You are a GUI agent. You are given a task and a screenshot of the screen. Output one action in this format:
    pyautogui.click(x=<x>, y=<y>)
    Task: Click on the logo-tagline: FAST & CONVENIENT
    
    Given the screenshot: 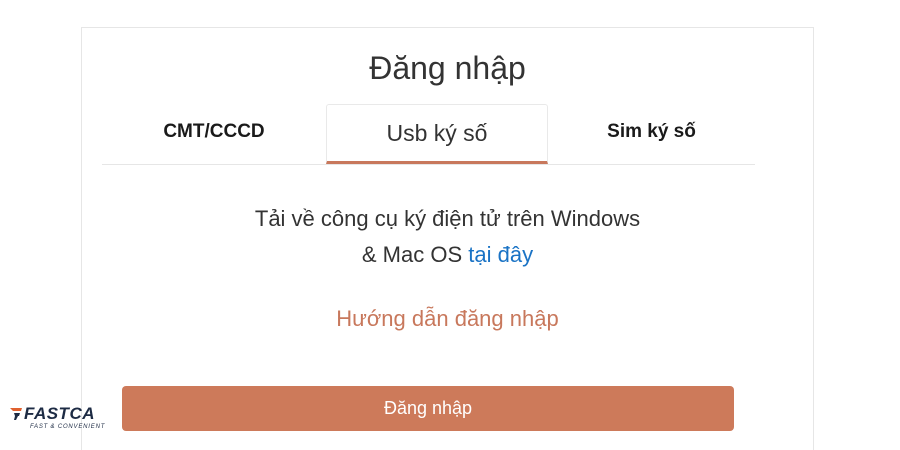 What is the action you would take?
    pyautogui.click(x=68, y=427)
    